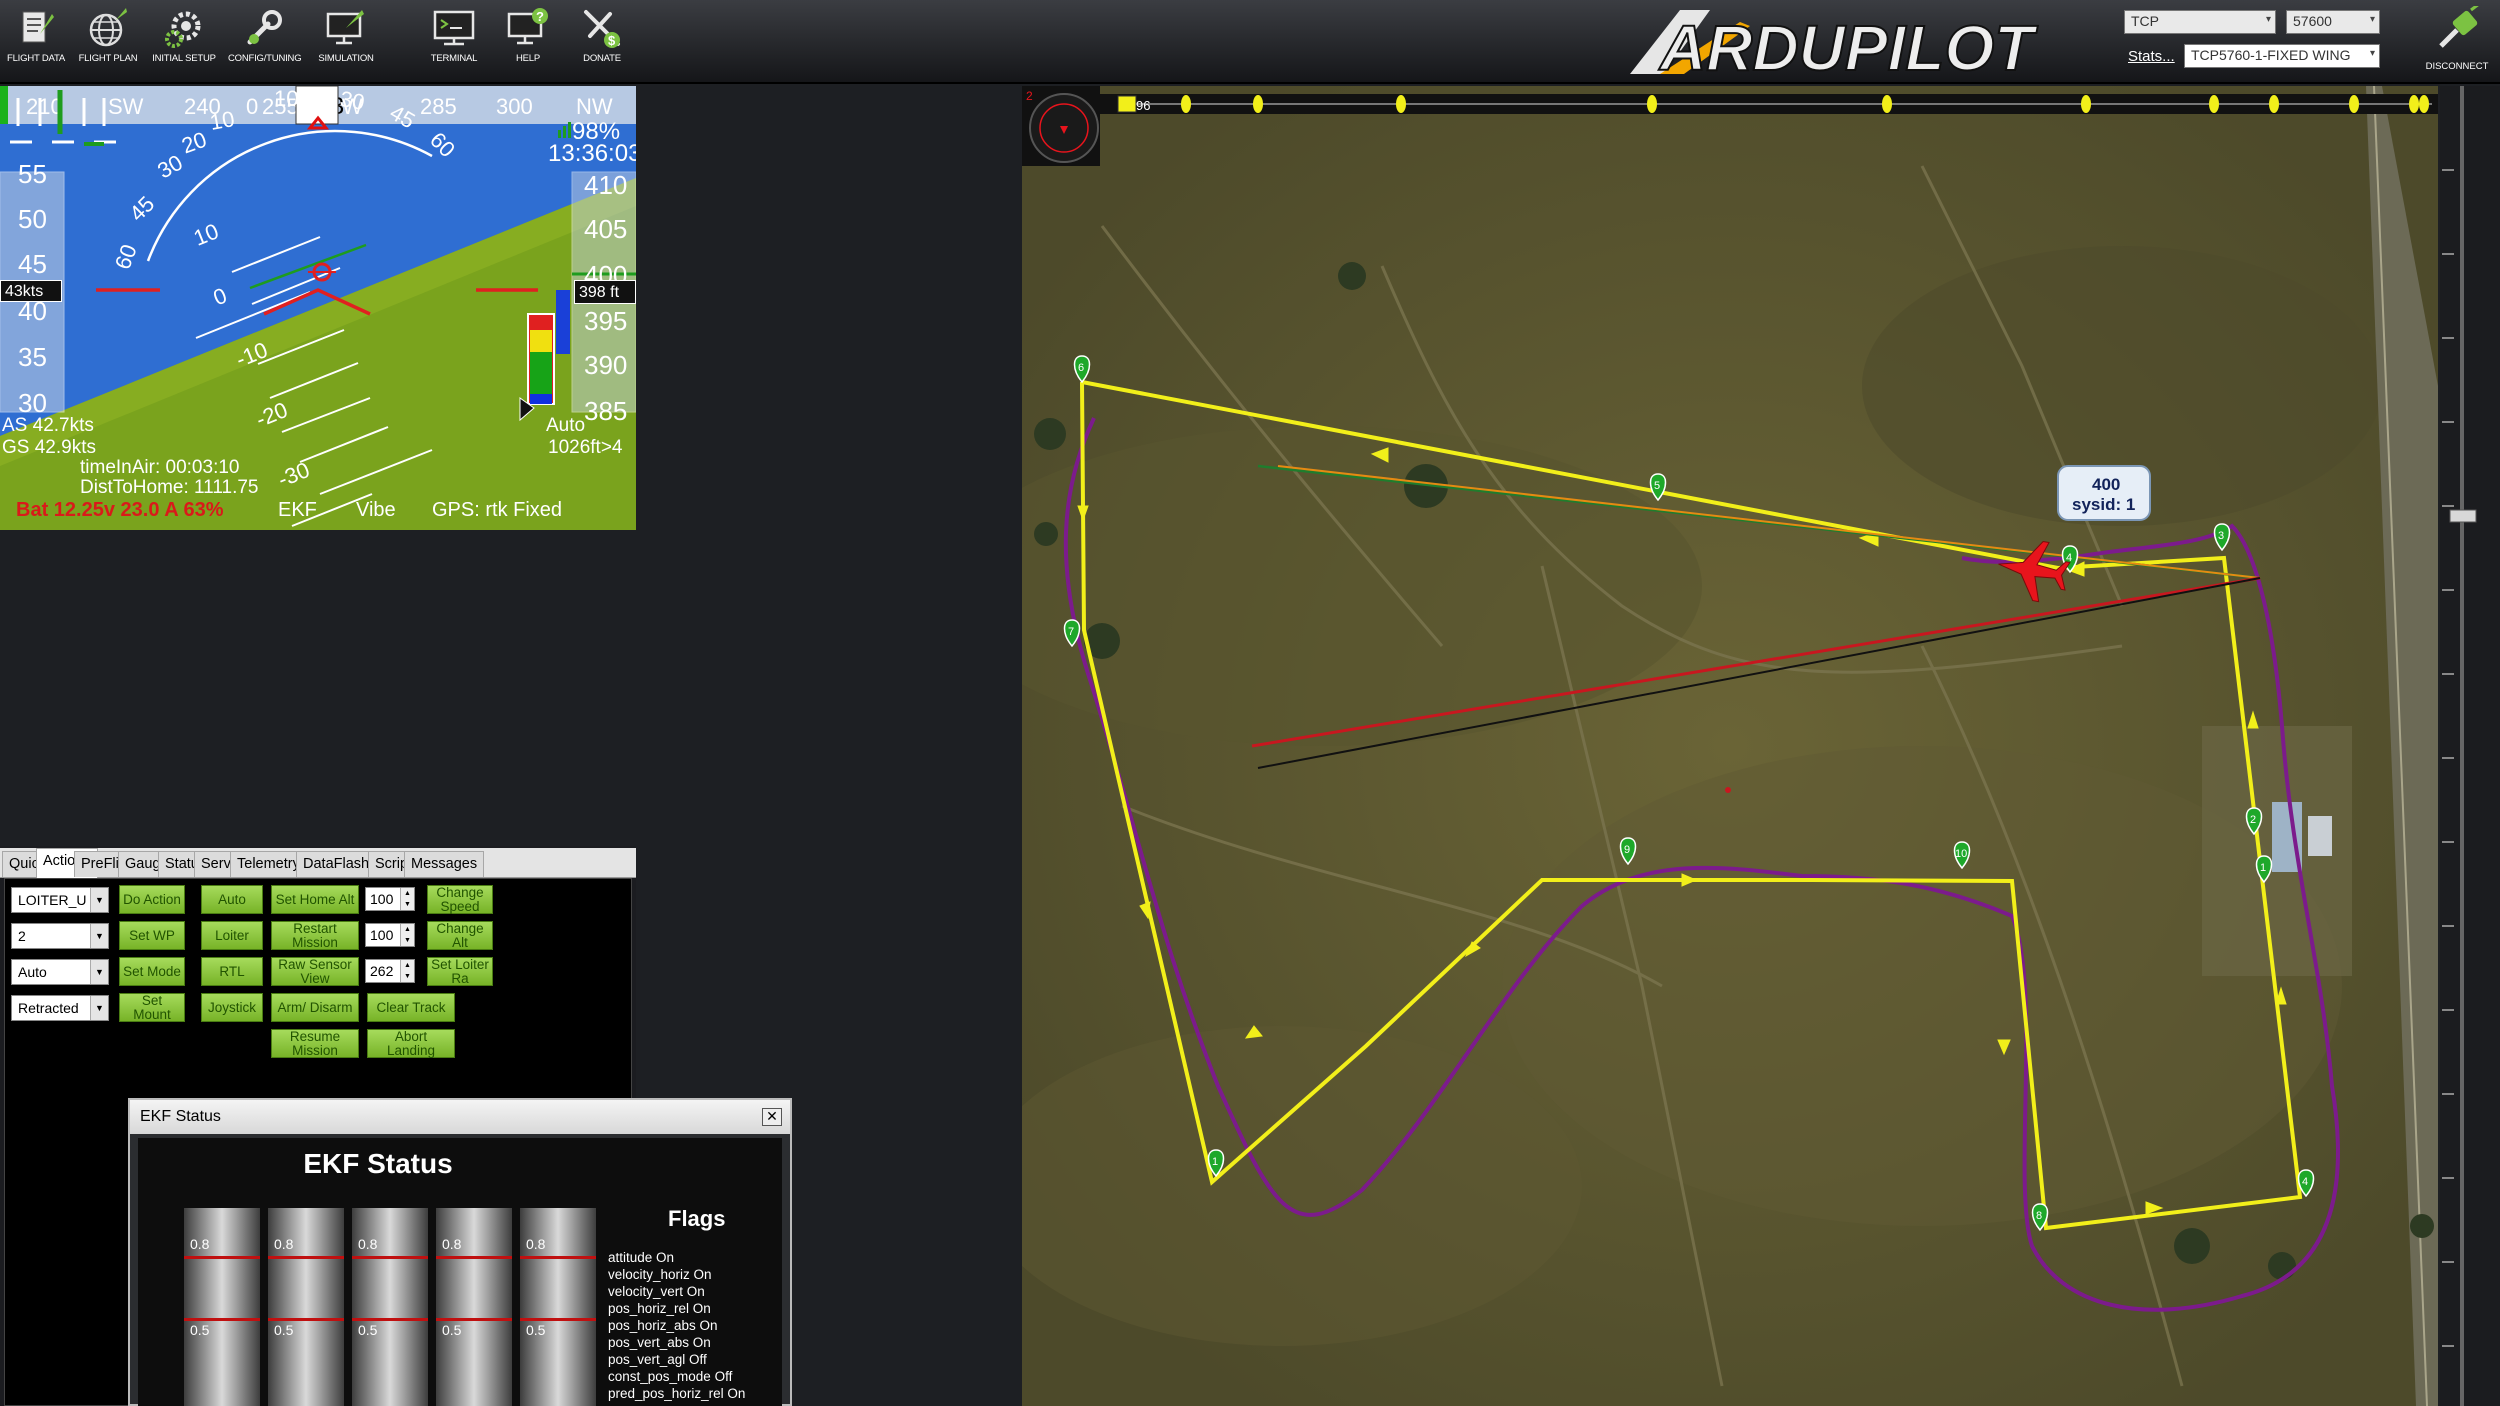 Image resolution: width=2500 pixels, height=1406 pixels. What do you see at coordinates (497, 510) in the screenshot?
I see `gps-status: GPS: rtk Fixed` at bounding box center [497, 510].